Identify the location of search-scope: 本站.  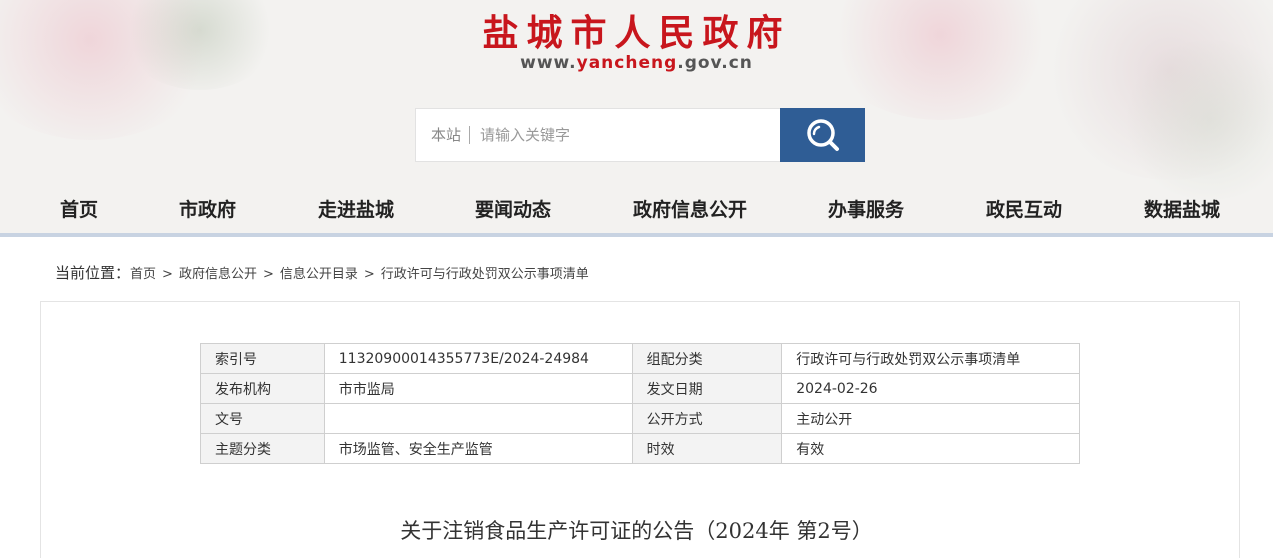
(443, 135).